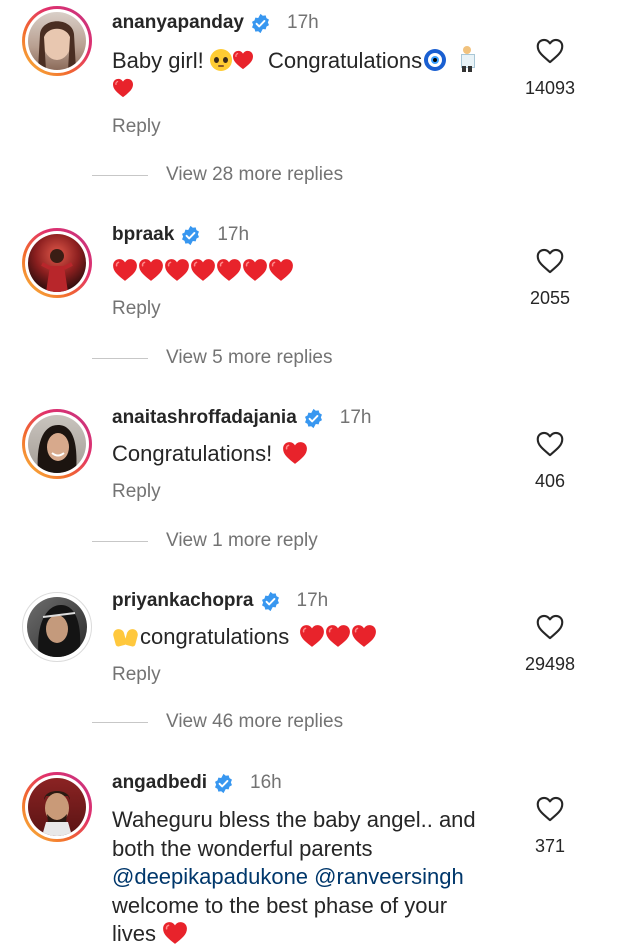  I want to click on view-more-label: View 5 more replies, so click(249, 357).